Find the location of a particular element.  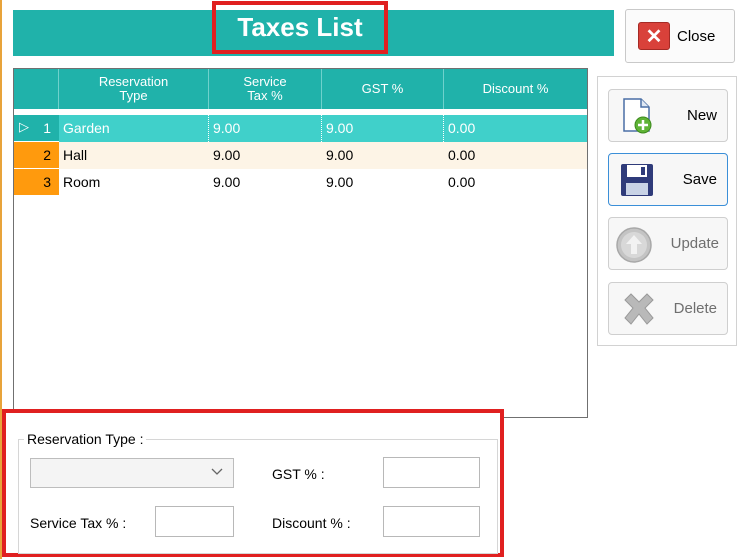

row-header: 3 is located at coordinates (36, 182).